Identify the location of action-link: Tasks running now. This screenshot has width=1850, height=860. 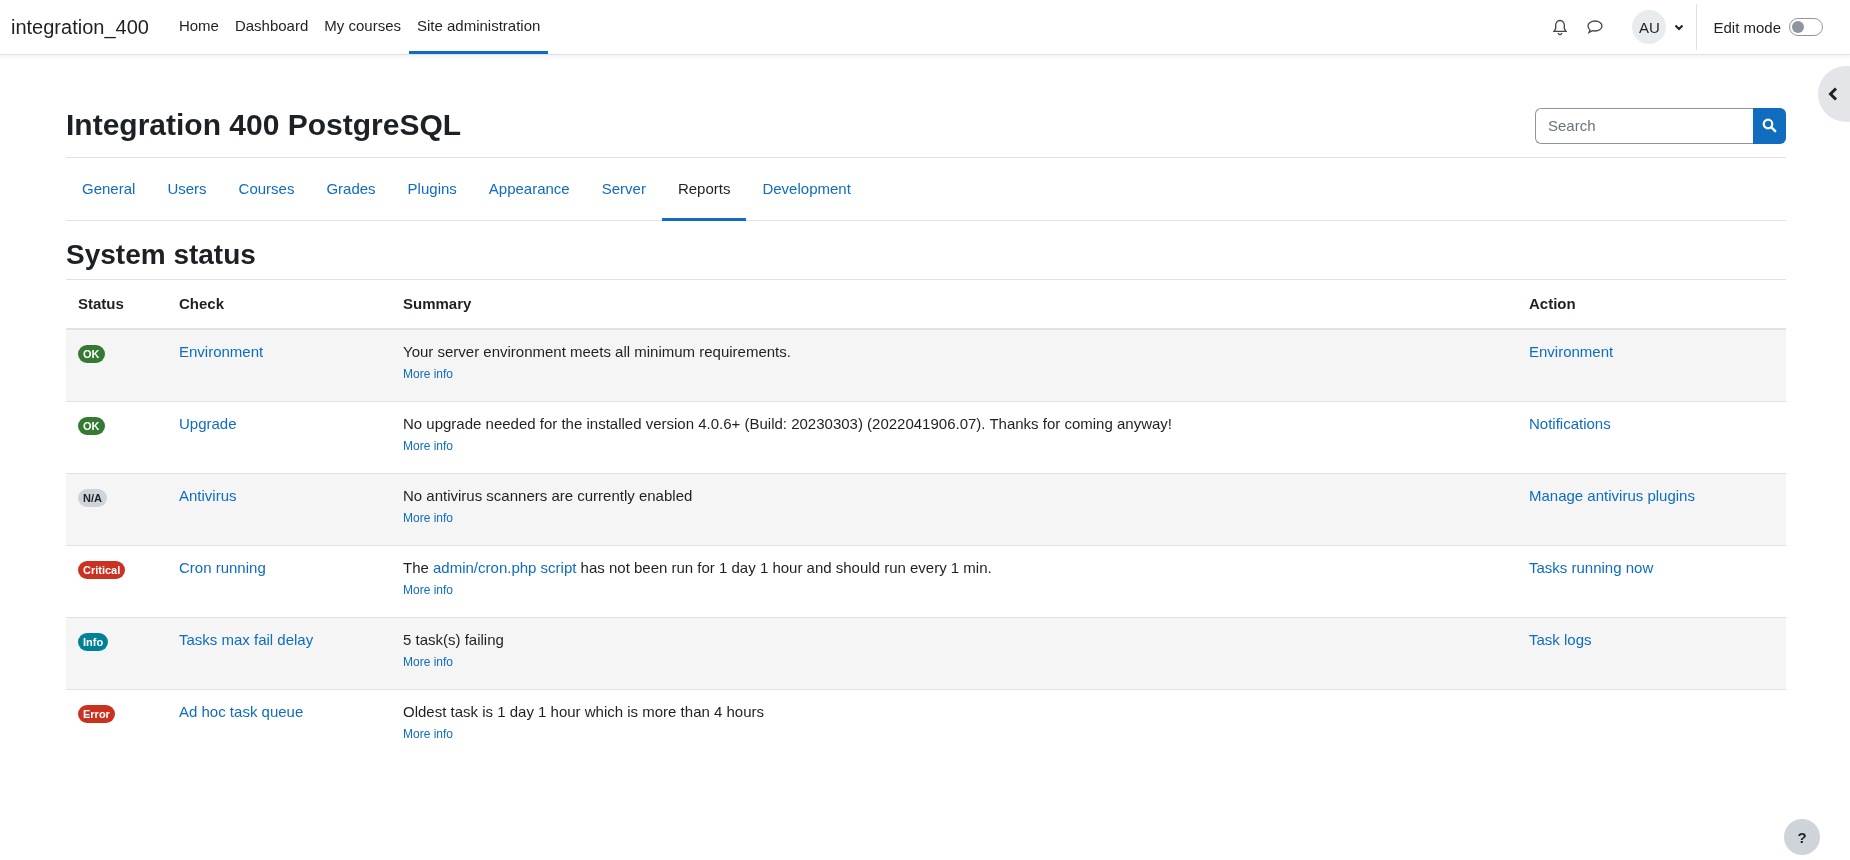
(1591, 567).